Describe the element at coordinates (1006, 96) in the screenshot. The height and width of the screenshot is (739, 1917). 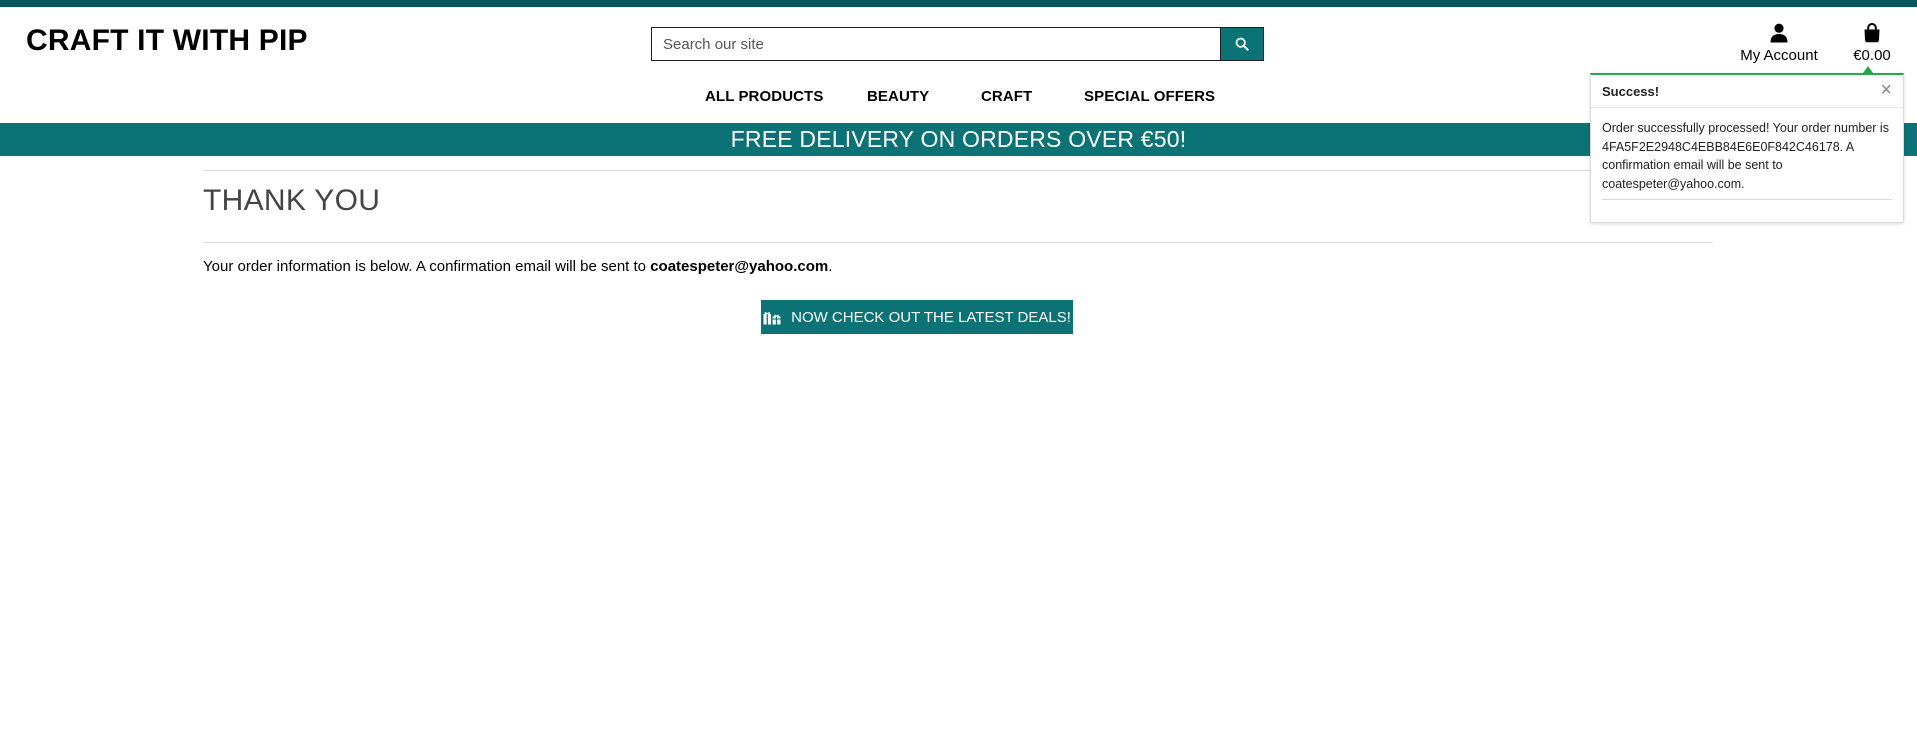
I see `nav-craft: CRAFT` at that location.